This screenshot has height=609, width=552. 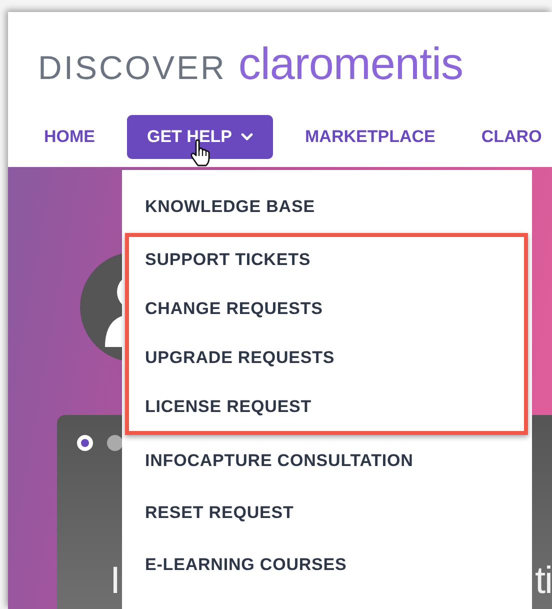 What do you see at coordinates (326, 308) in the screenshot?
I see `menu-item: CHANGE REQUESTS` at bounding box center [326, 308].